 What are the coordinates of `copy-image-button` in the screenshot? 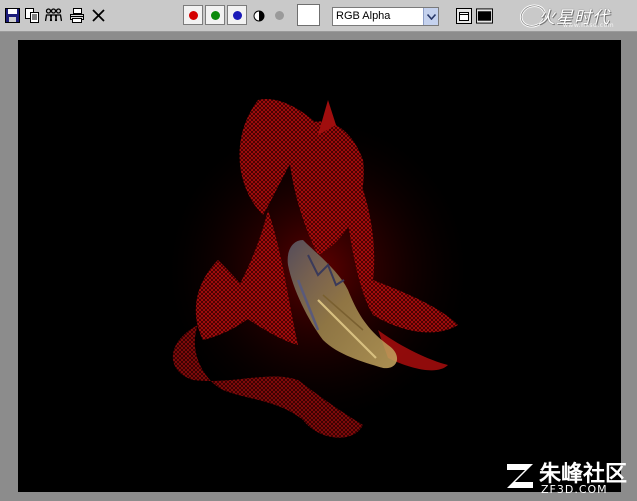 It's located at (32, 15).